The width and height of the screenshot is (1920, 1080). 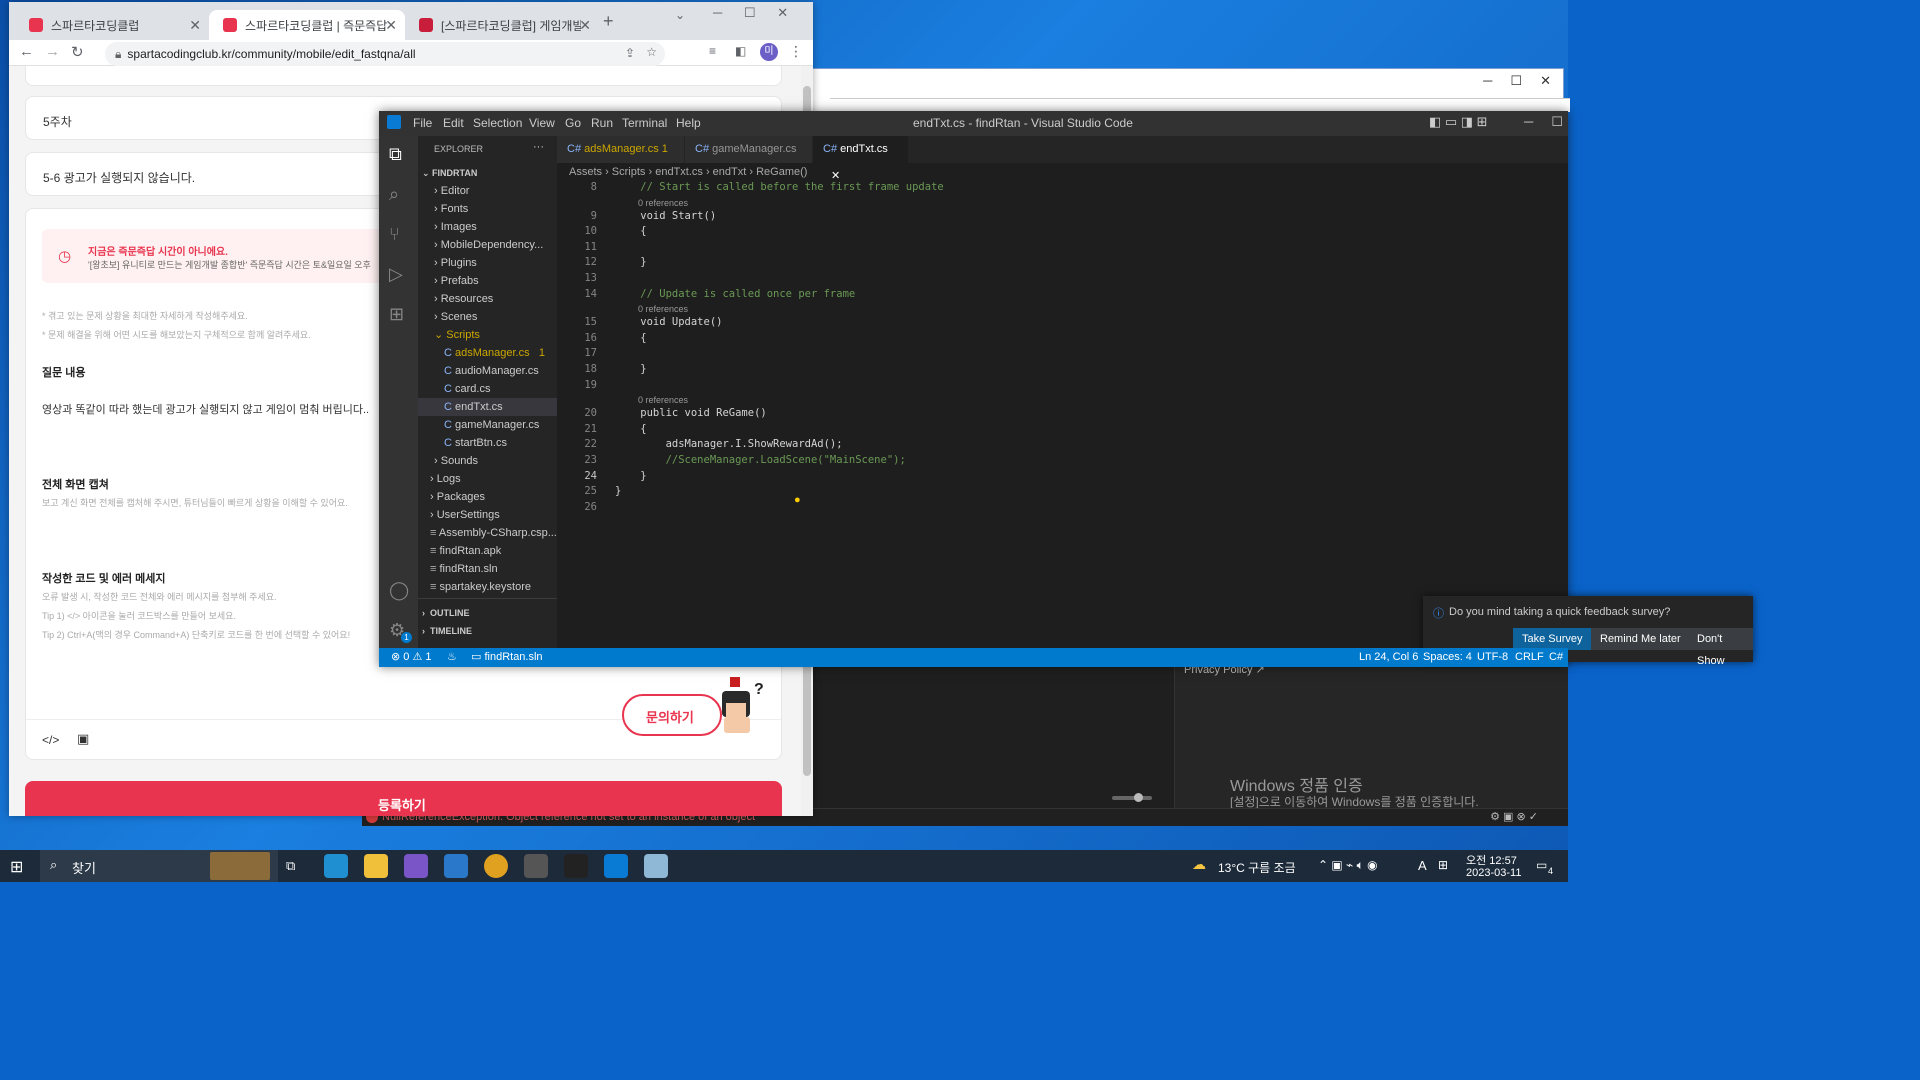 I want to click on flame-icon: ♨, so click(x=452, y=657).